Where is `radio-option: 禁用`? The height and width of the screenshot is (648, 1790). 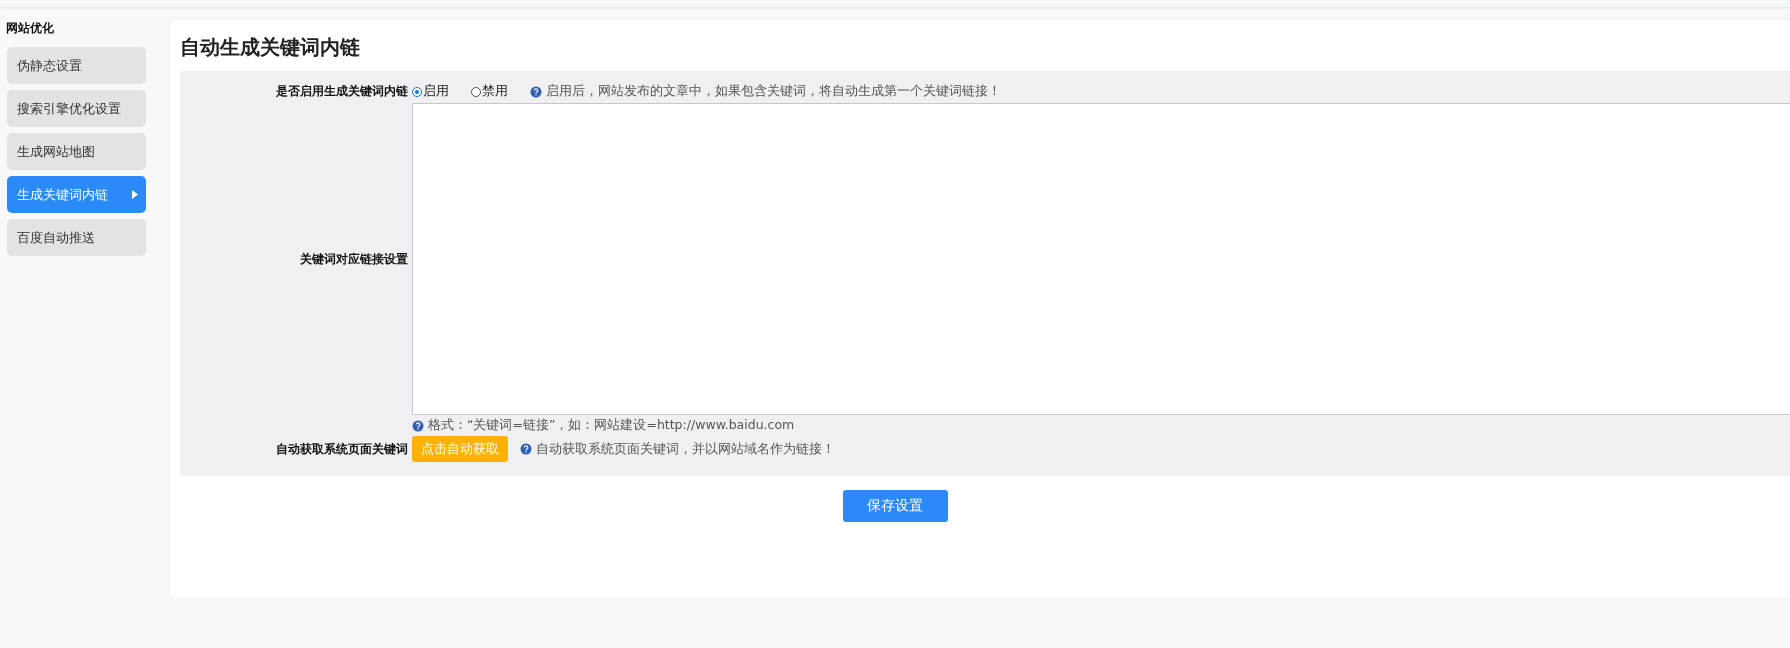 radio-option: 禁用 is located at coordinates (489, 91).